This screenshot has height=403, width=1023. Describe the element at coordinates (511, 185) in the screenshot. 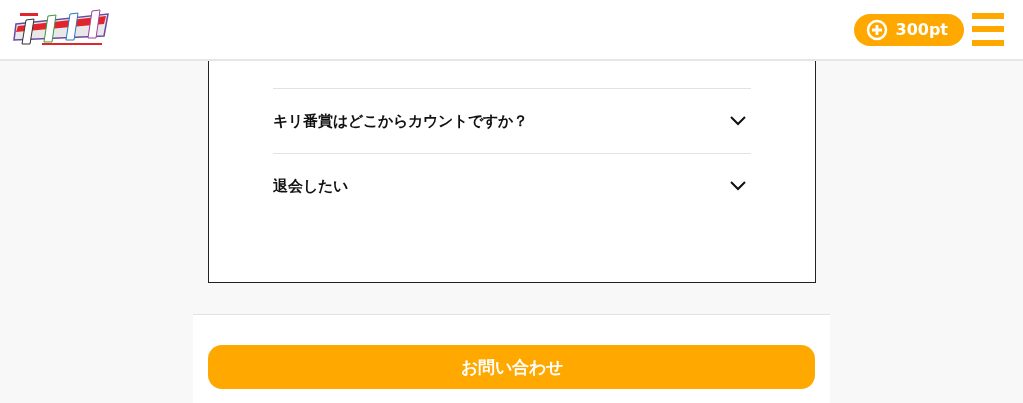

I see `faq-item: 退会したい` at that location.